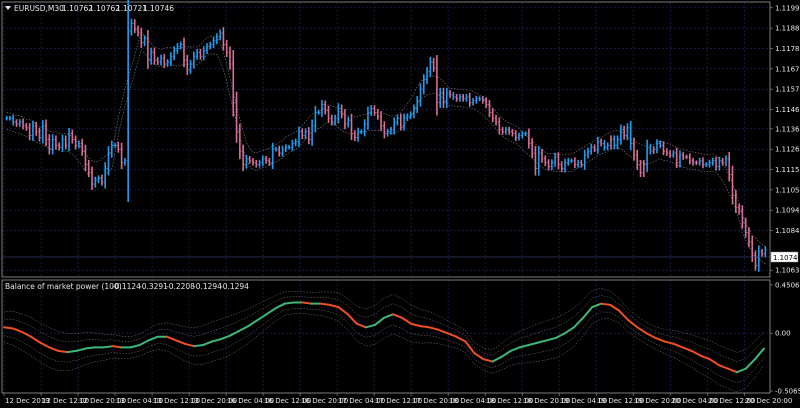 This screenshot has width=800, height=408. What do you see at coordinates (787, 69) in the screenshot?
I see `price-tick-label: 1.11675` at bounding box center [787, 69].